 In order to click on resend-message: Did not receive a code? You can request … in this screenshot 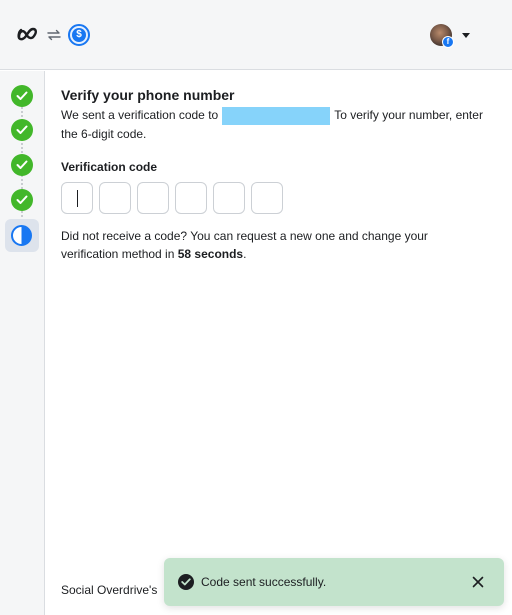, I will do `click(271, 245)`.